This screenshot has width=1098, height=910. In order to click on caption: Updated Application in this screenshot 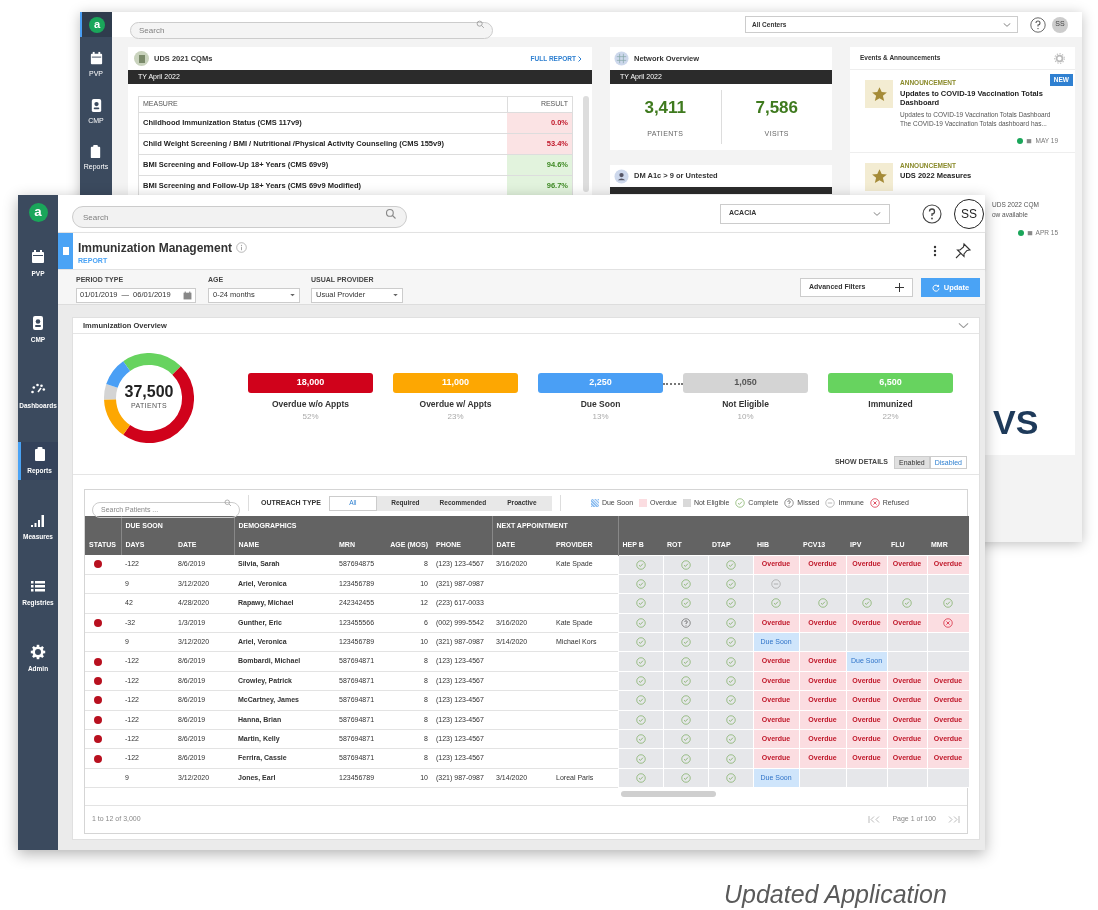, I will do `click(835, 894)`.